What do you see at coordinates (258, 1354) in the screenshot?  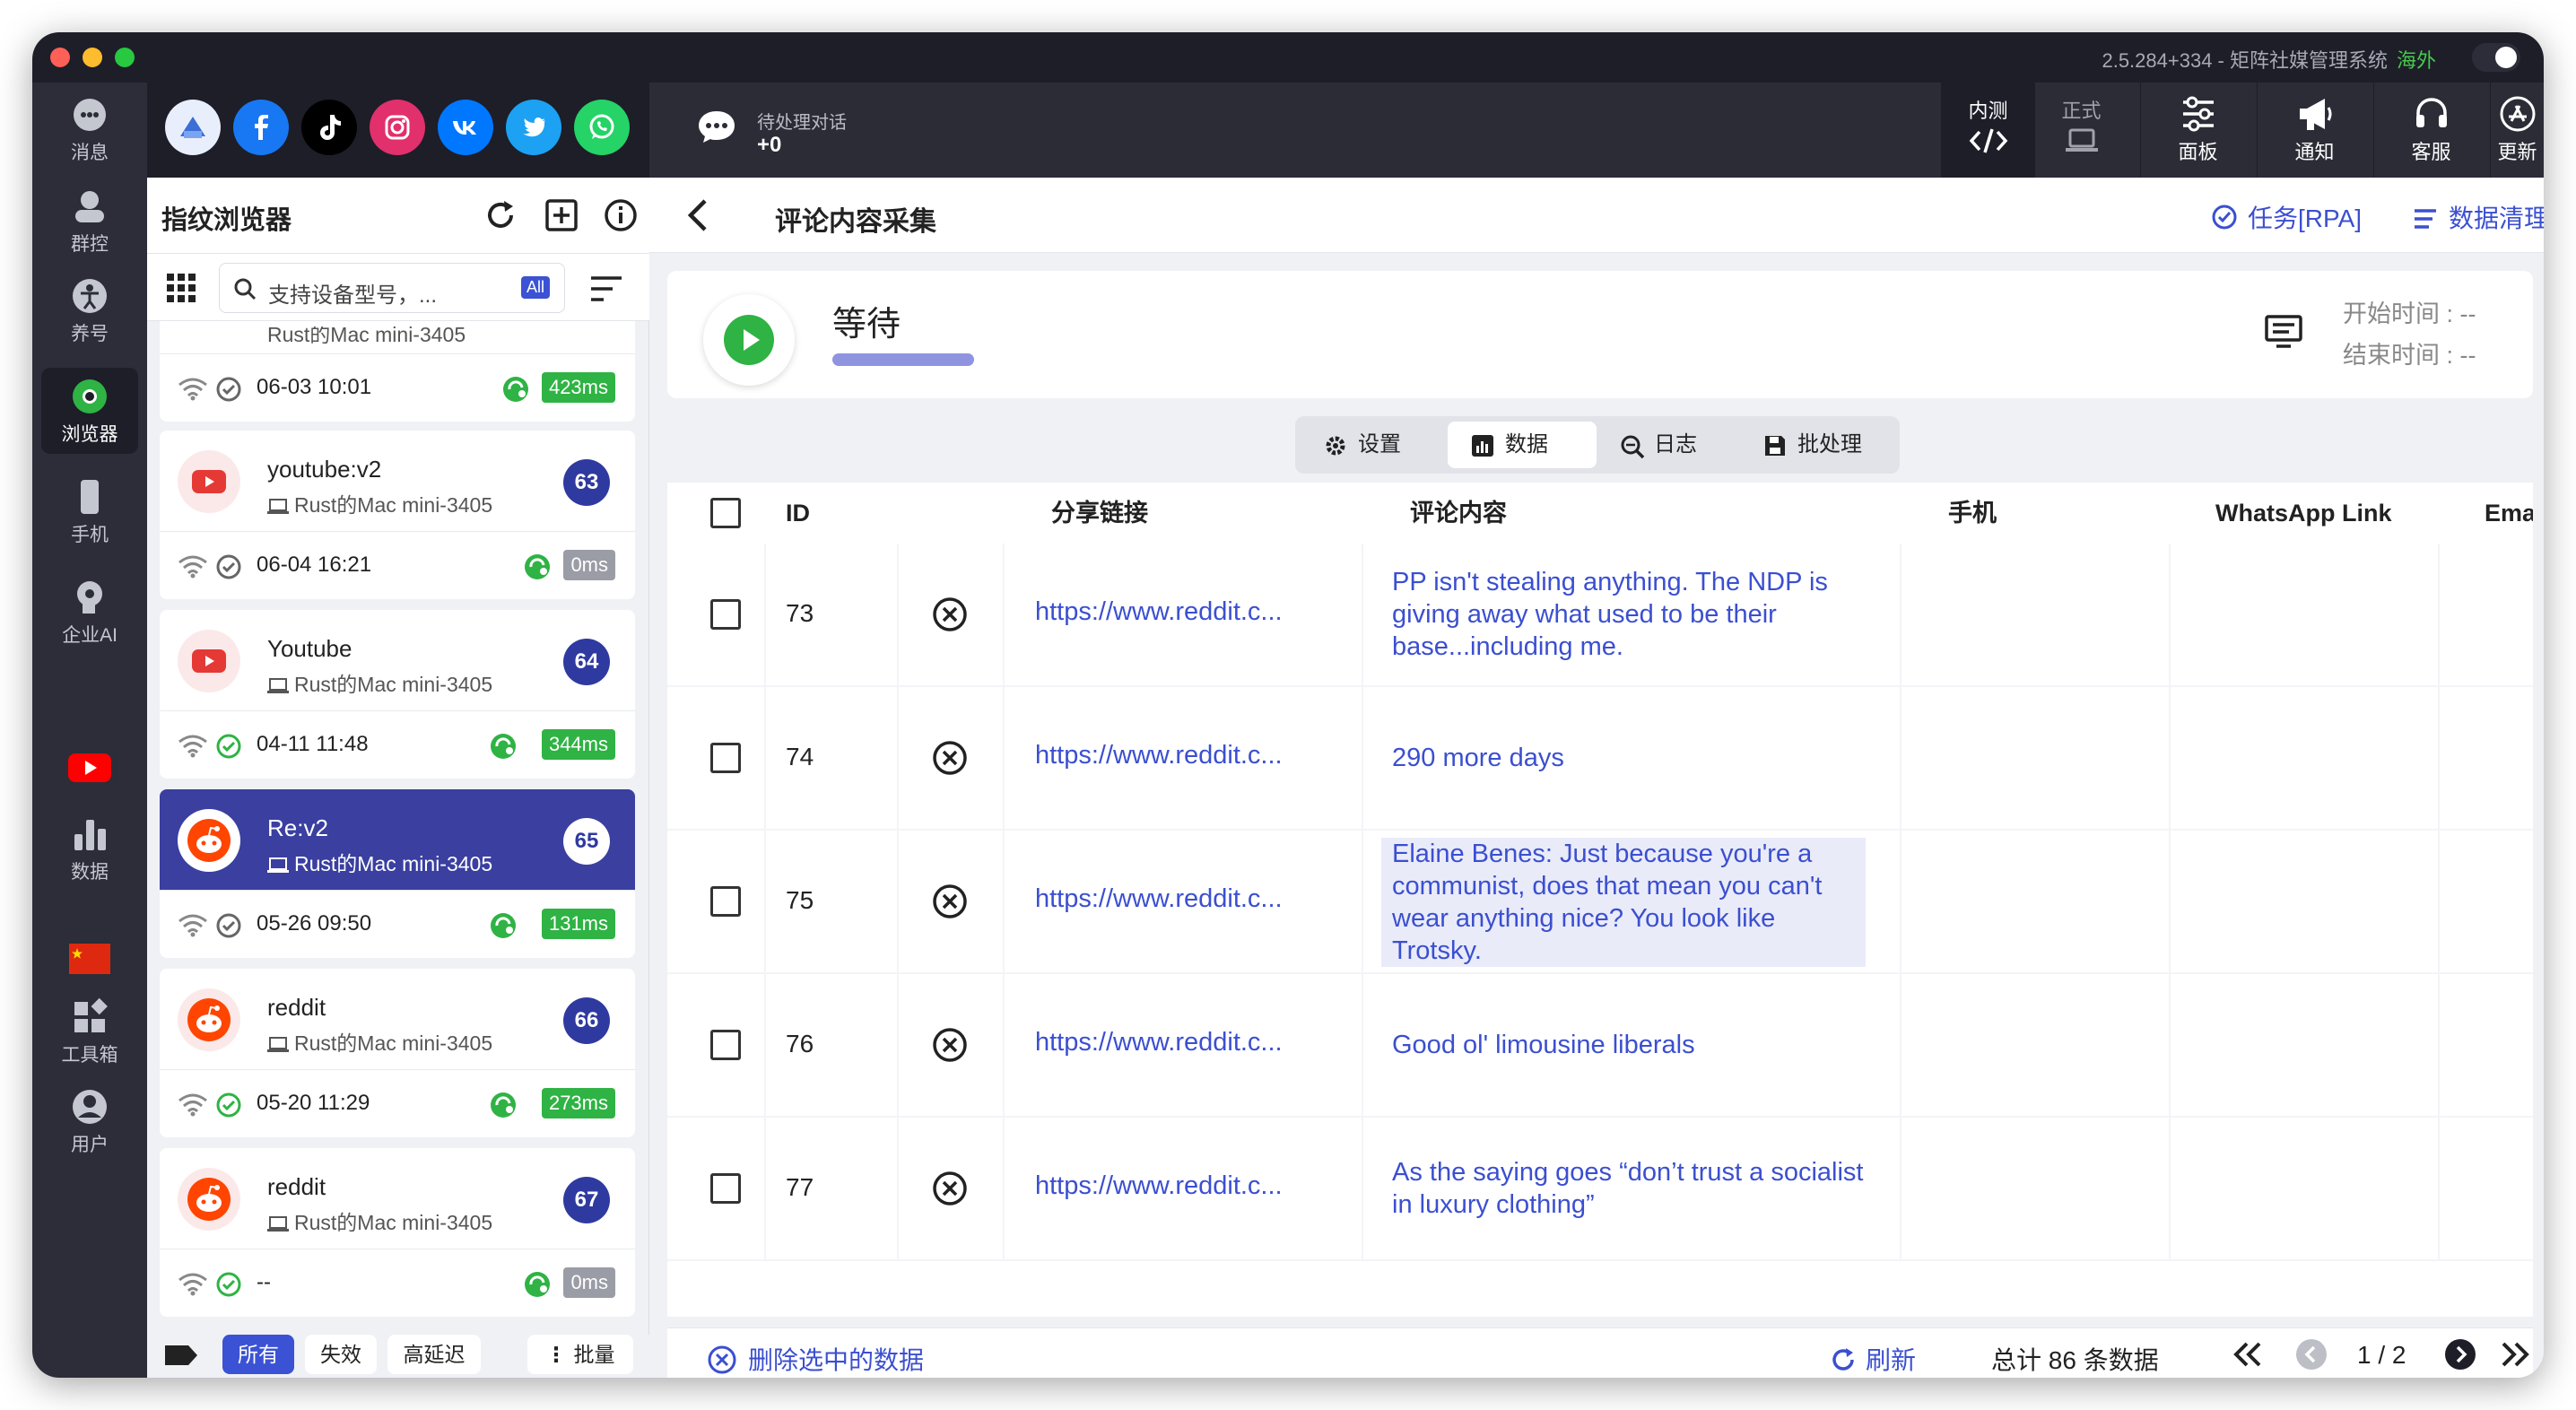 I see `filter-all: 所有` at bounding box center [258, 1354].